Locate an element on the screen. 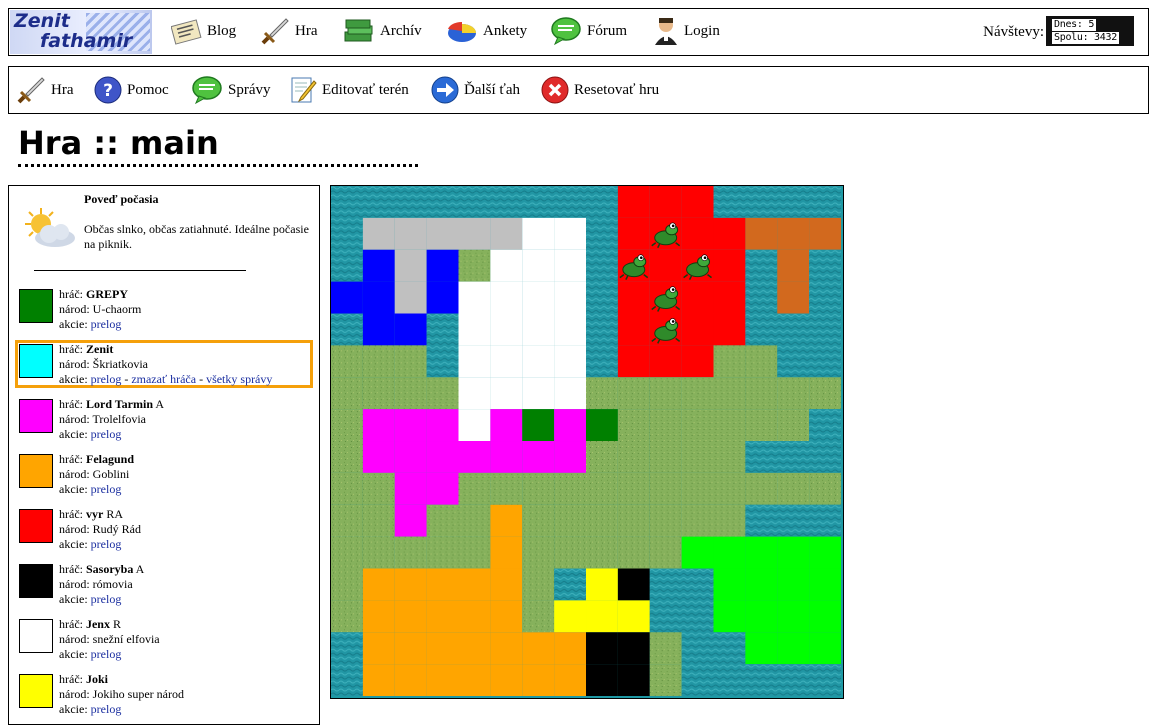  player-action-link: zmazať hráča is located at coordinates (163, 379).